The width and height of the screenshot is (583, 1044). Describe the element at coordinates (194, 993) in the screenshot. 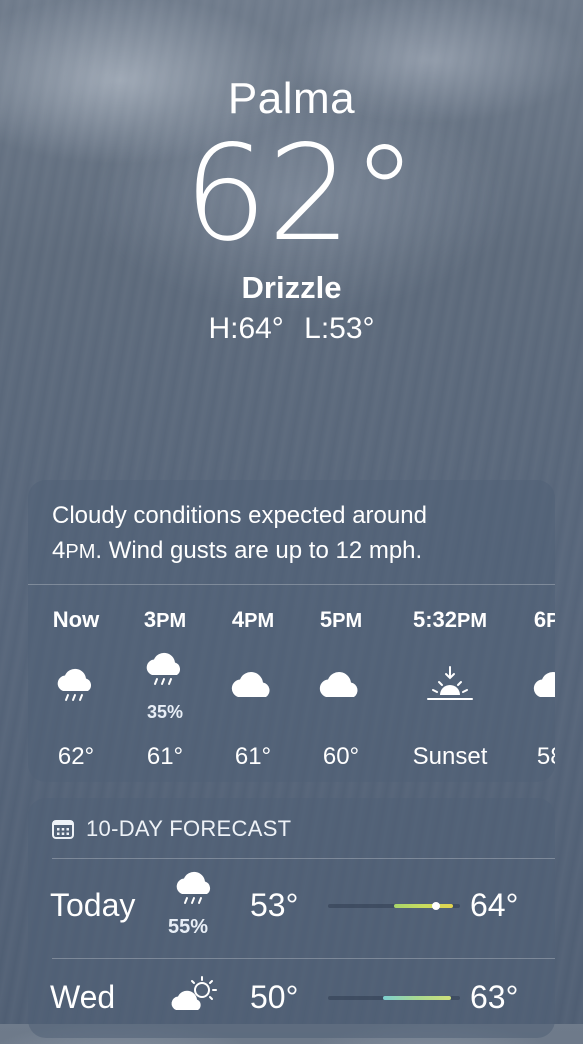

I see `partly-sunny-icon` at that location.